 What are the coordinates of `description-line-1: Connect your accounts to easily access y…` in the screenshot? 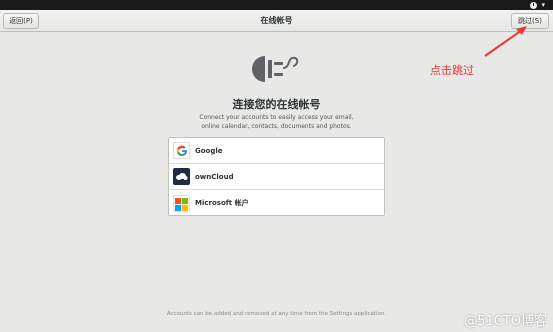 It's located at (276, 117).